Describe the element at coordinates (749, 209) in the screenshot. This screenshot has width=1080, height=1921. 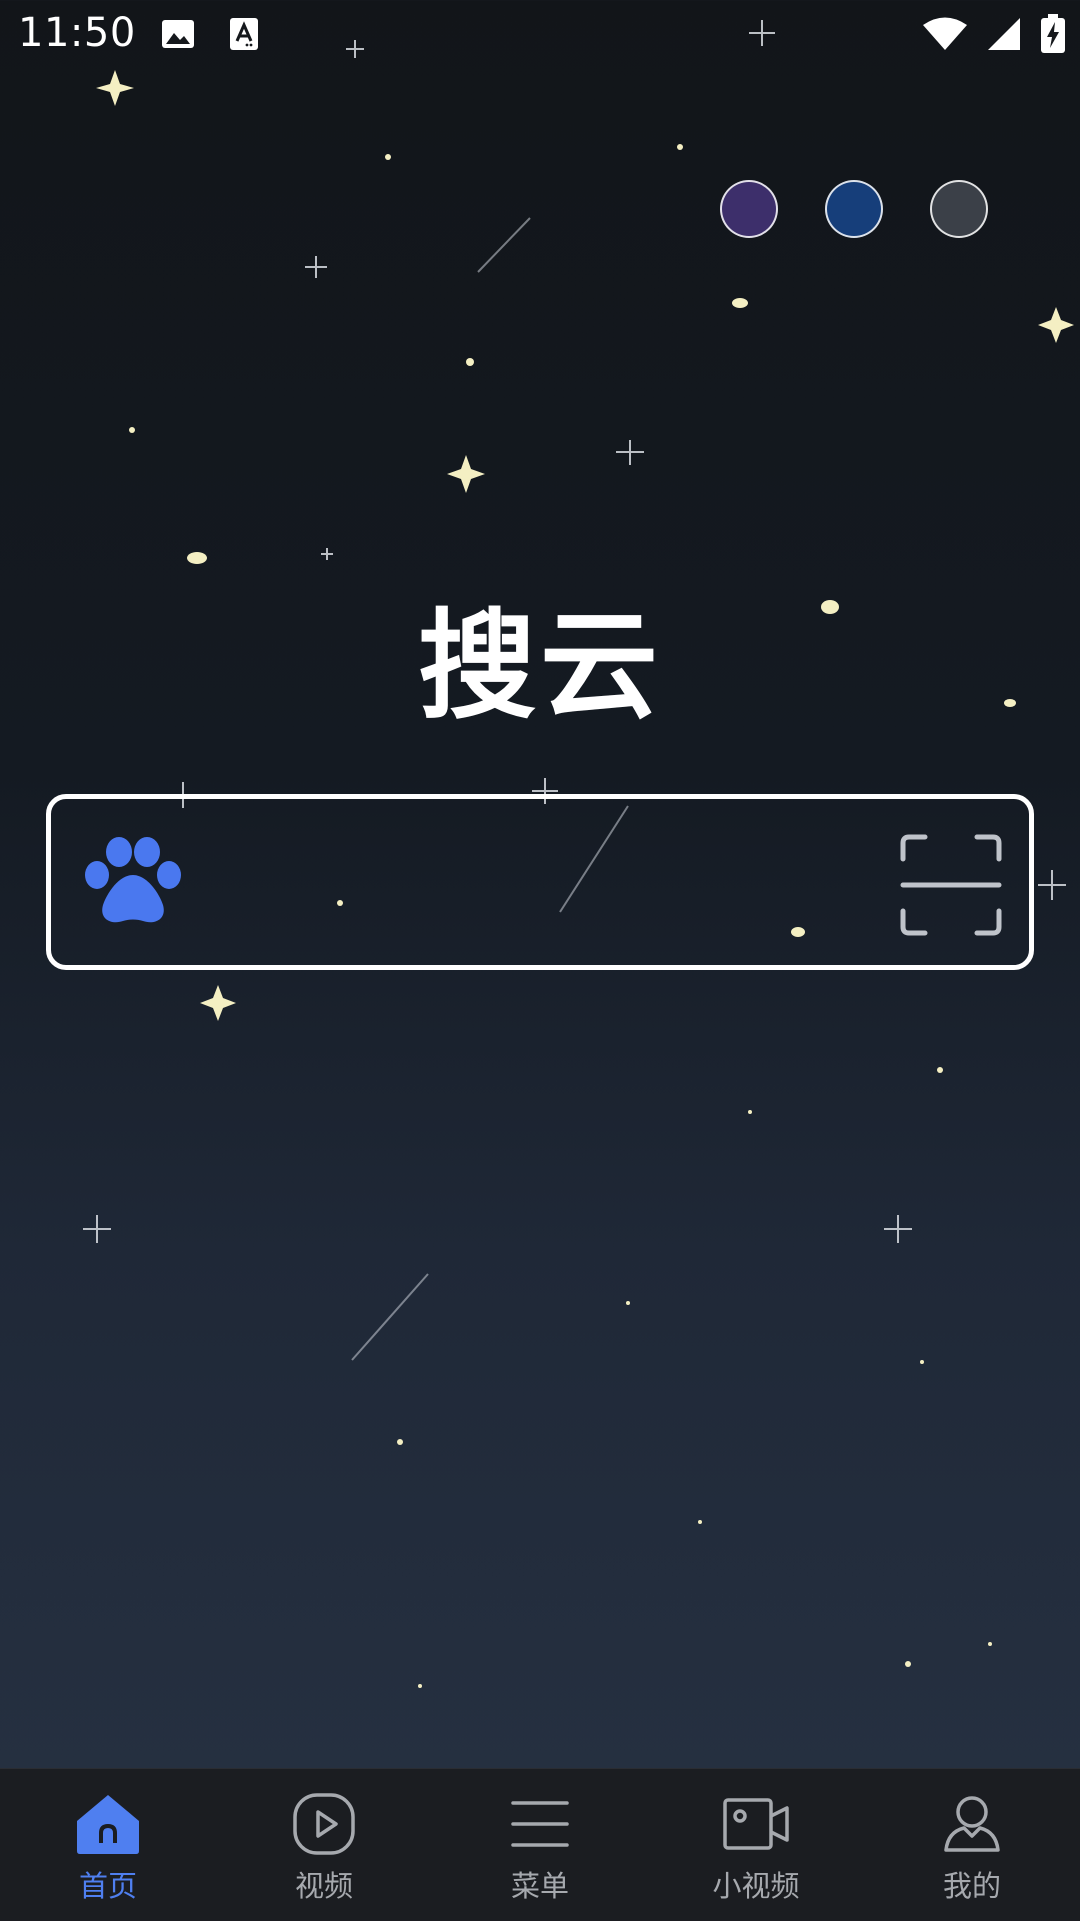
I see `theme-dot-purple` at that location.